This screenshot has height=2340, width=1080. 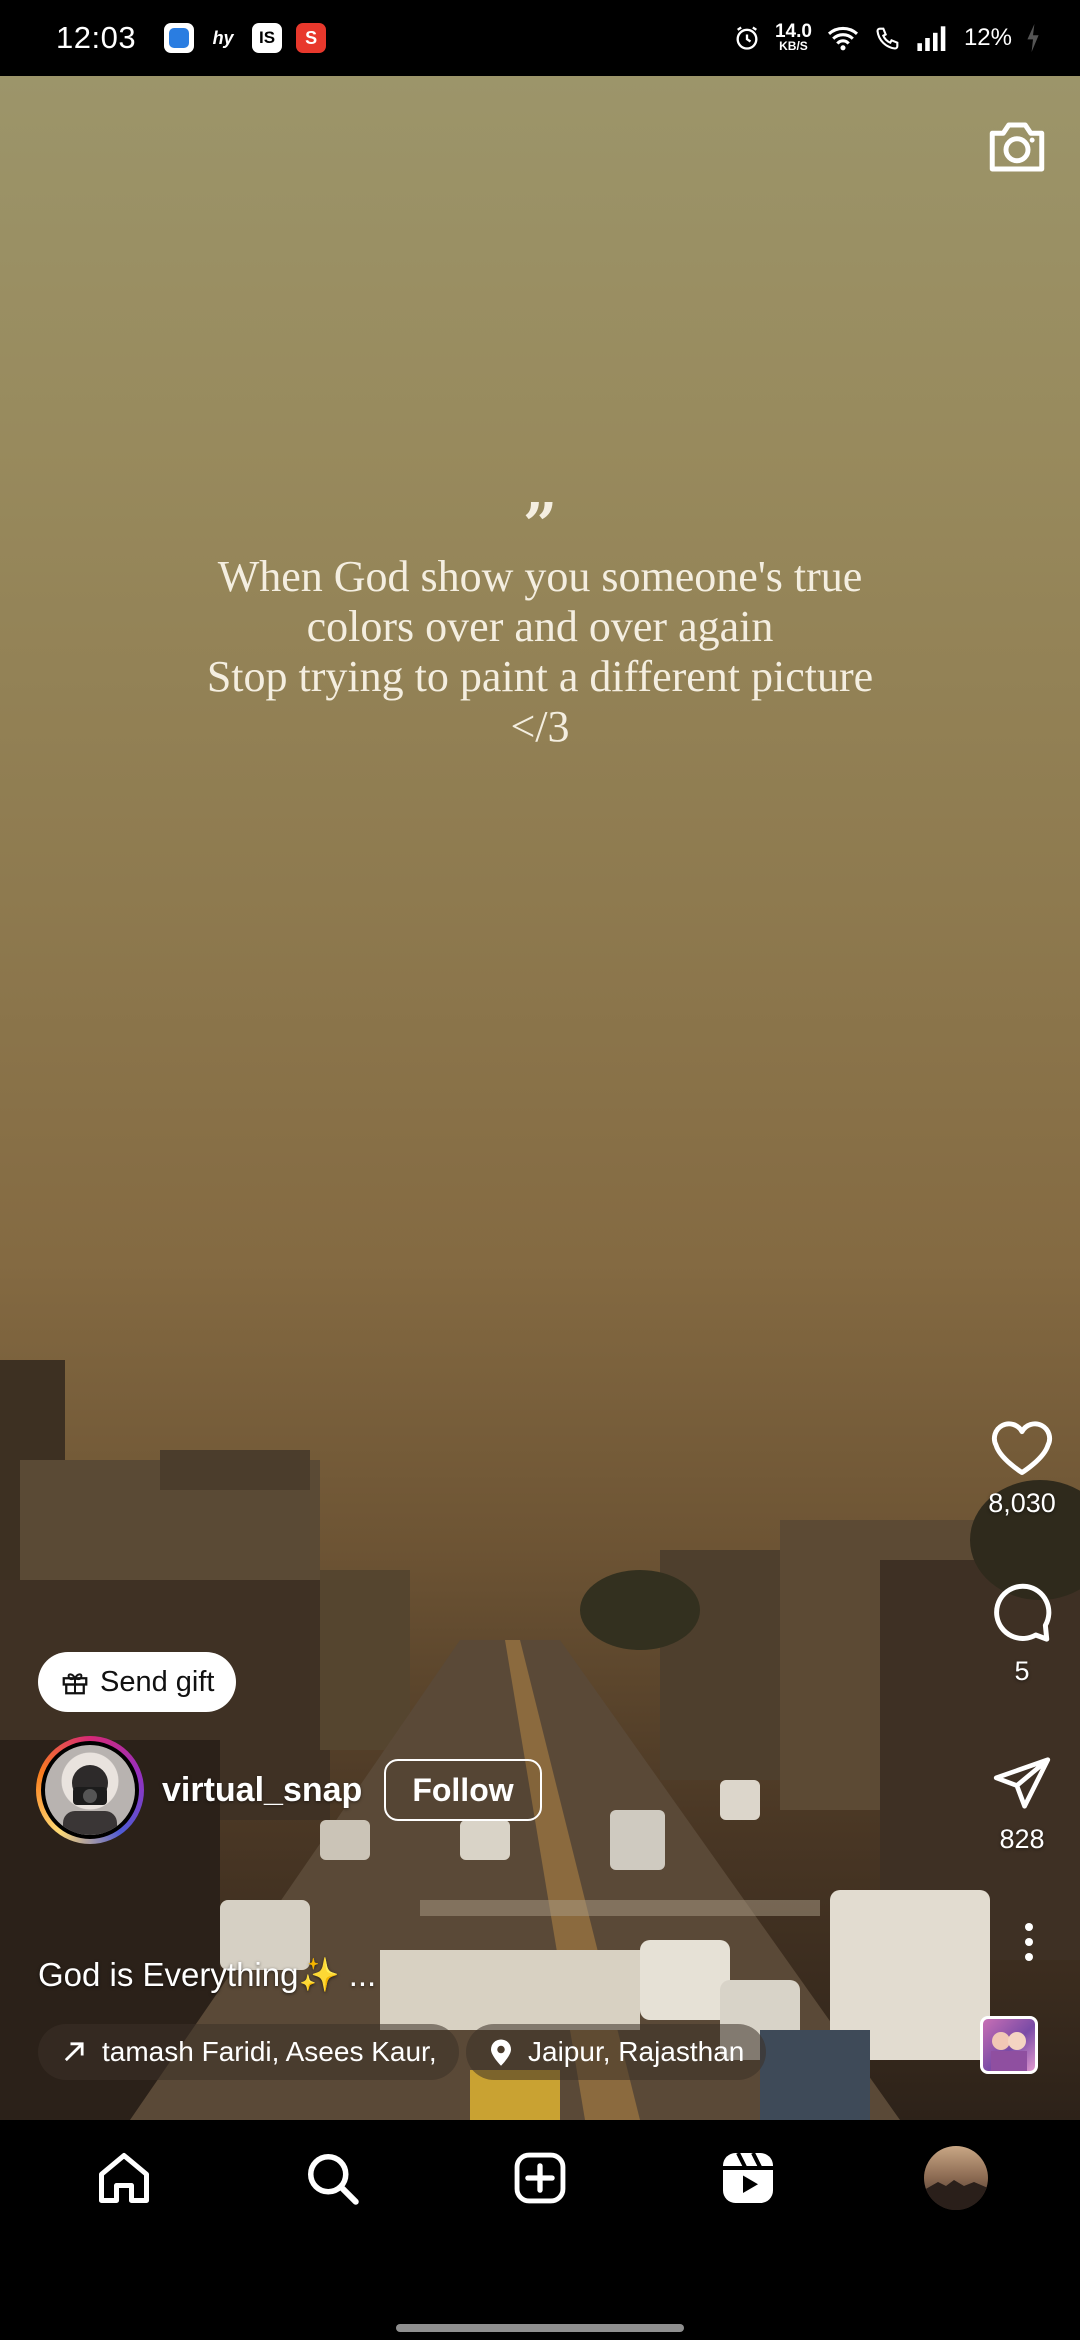 What do you see at coordinates (540, 2328) in the screenshot?
I see `home-indicator` at bounding box center [540, 2328].